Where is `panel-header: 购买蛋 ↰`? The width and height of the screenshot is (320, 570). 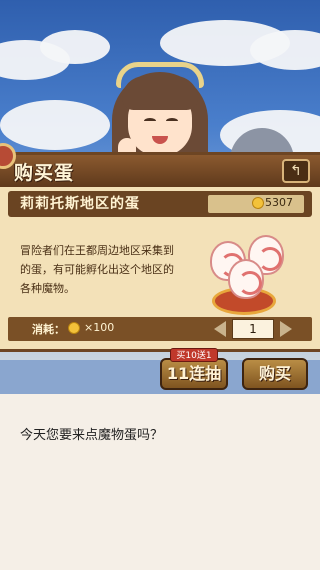 panel-header: 购买蛋 ↰ is located at coordinates (160, 165).